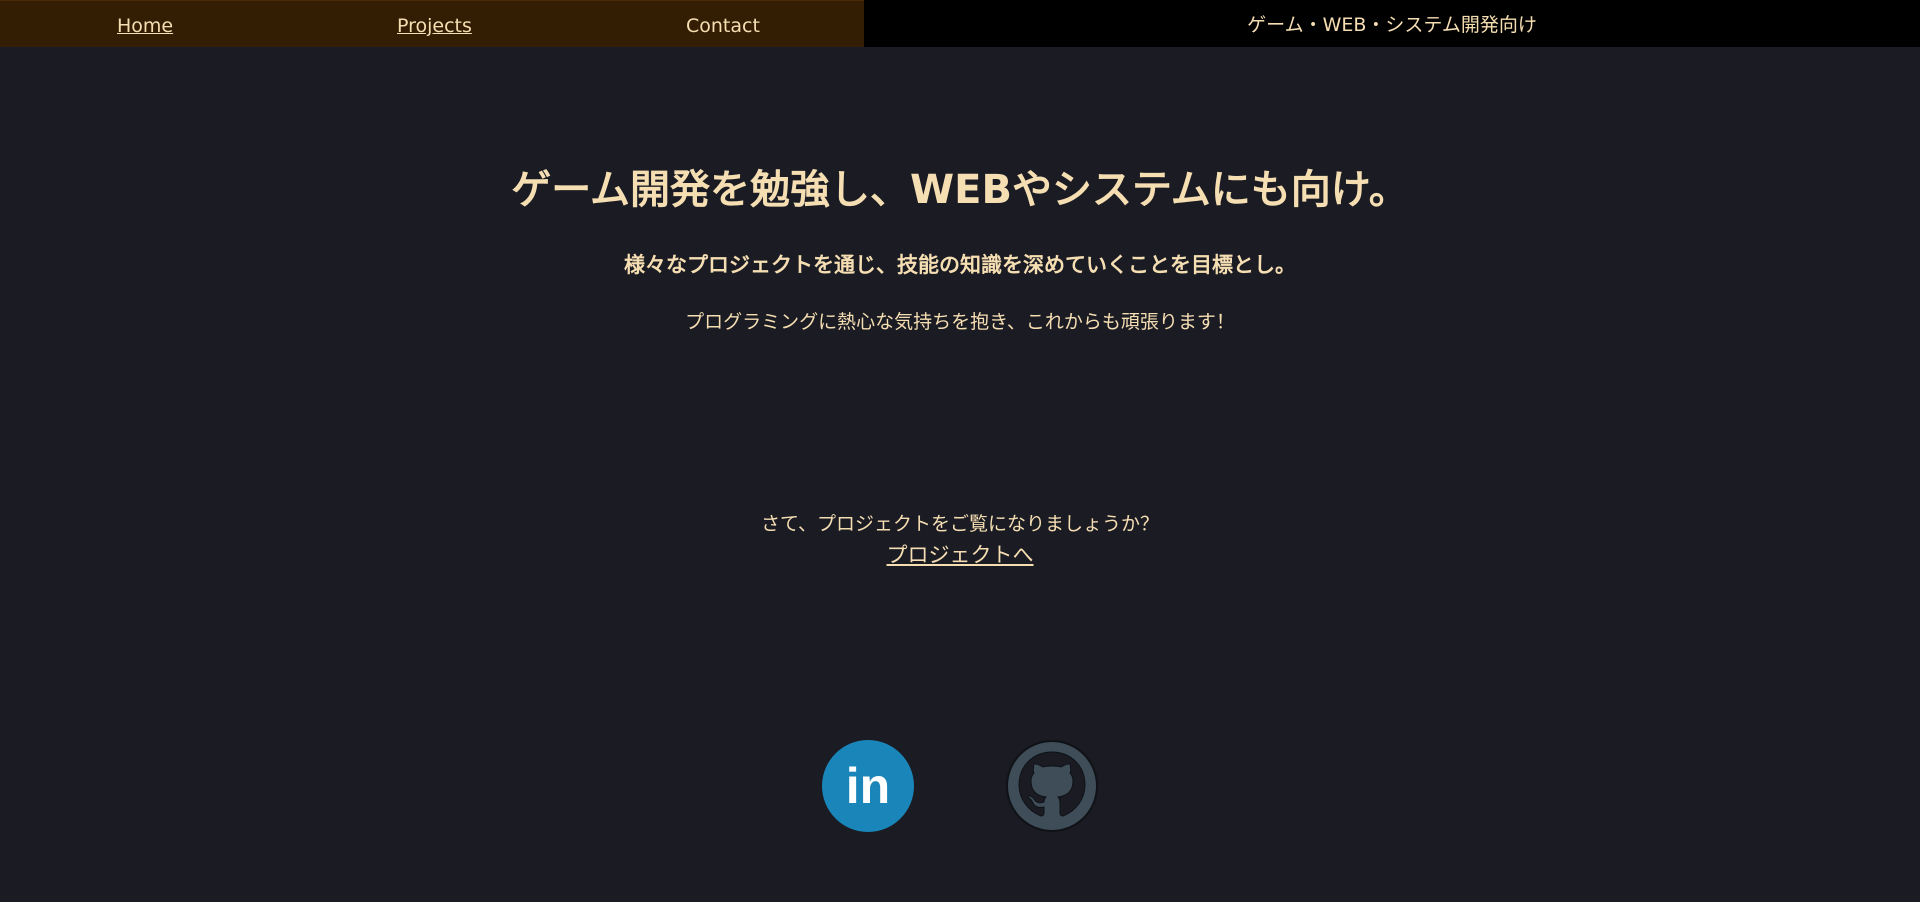 The image size is (1920, 902). Describe the element at coordinates (145, 26) in the screenshot. I see `nav-home-link: Home` at that location.